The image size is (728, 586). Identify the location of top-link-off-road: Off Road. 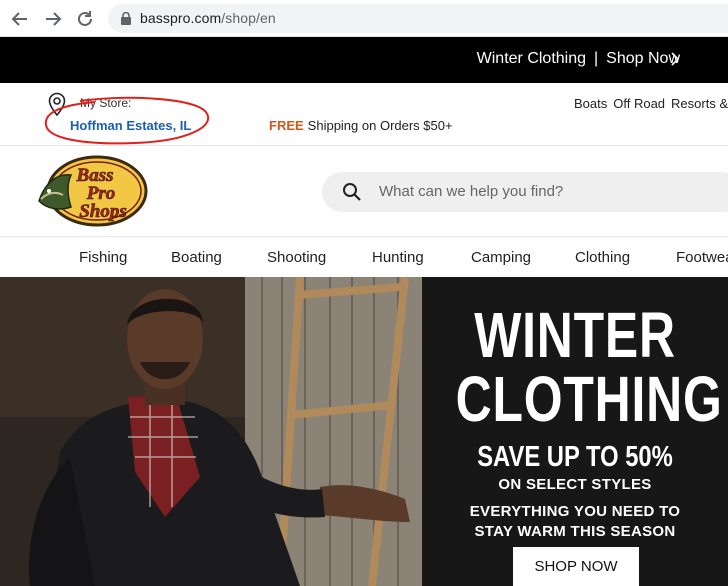
(639, 103).